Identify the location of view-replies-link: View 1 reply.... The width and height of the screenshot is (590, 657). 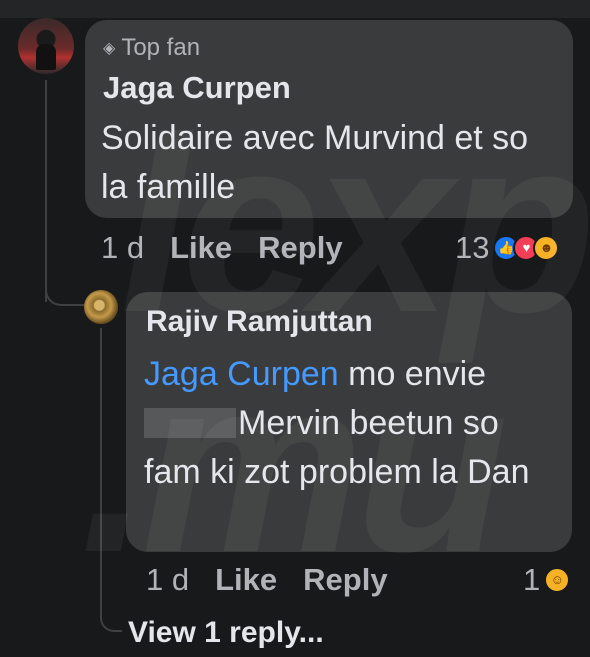
(226, 633).